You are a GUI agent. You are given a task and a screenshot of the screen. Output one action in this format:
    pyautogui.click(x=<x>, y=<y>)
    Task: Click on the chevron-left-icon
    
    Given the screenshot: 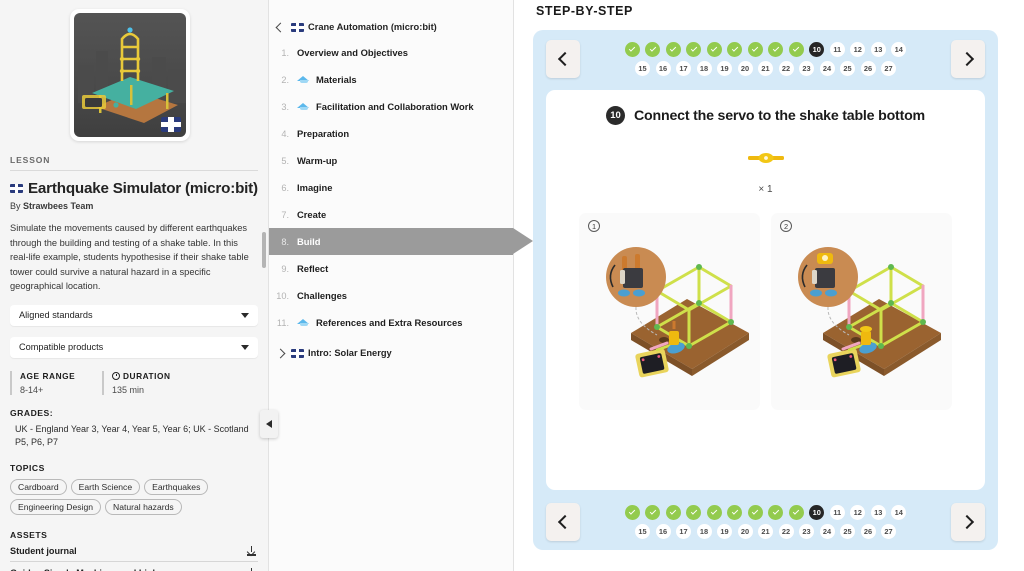 What is the action you would take?
    pyautogui.click(x=564, y=59)
    